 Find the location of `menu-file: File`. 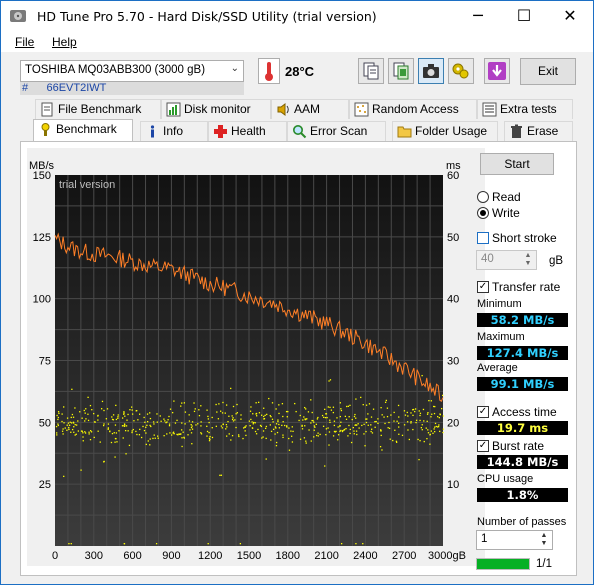

menu-file: File is located at coordinates (24, 42).